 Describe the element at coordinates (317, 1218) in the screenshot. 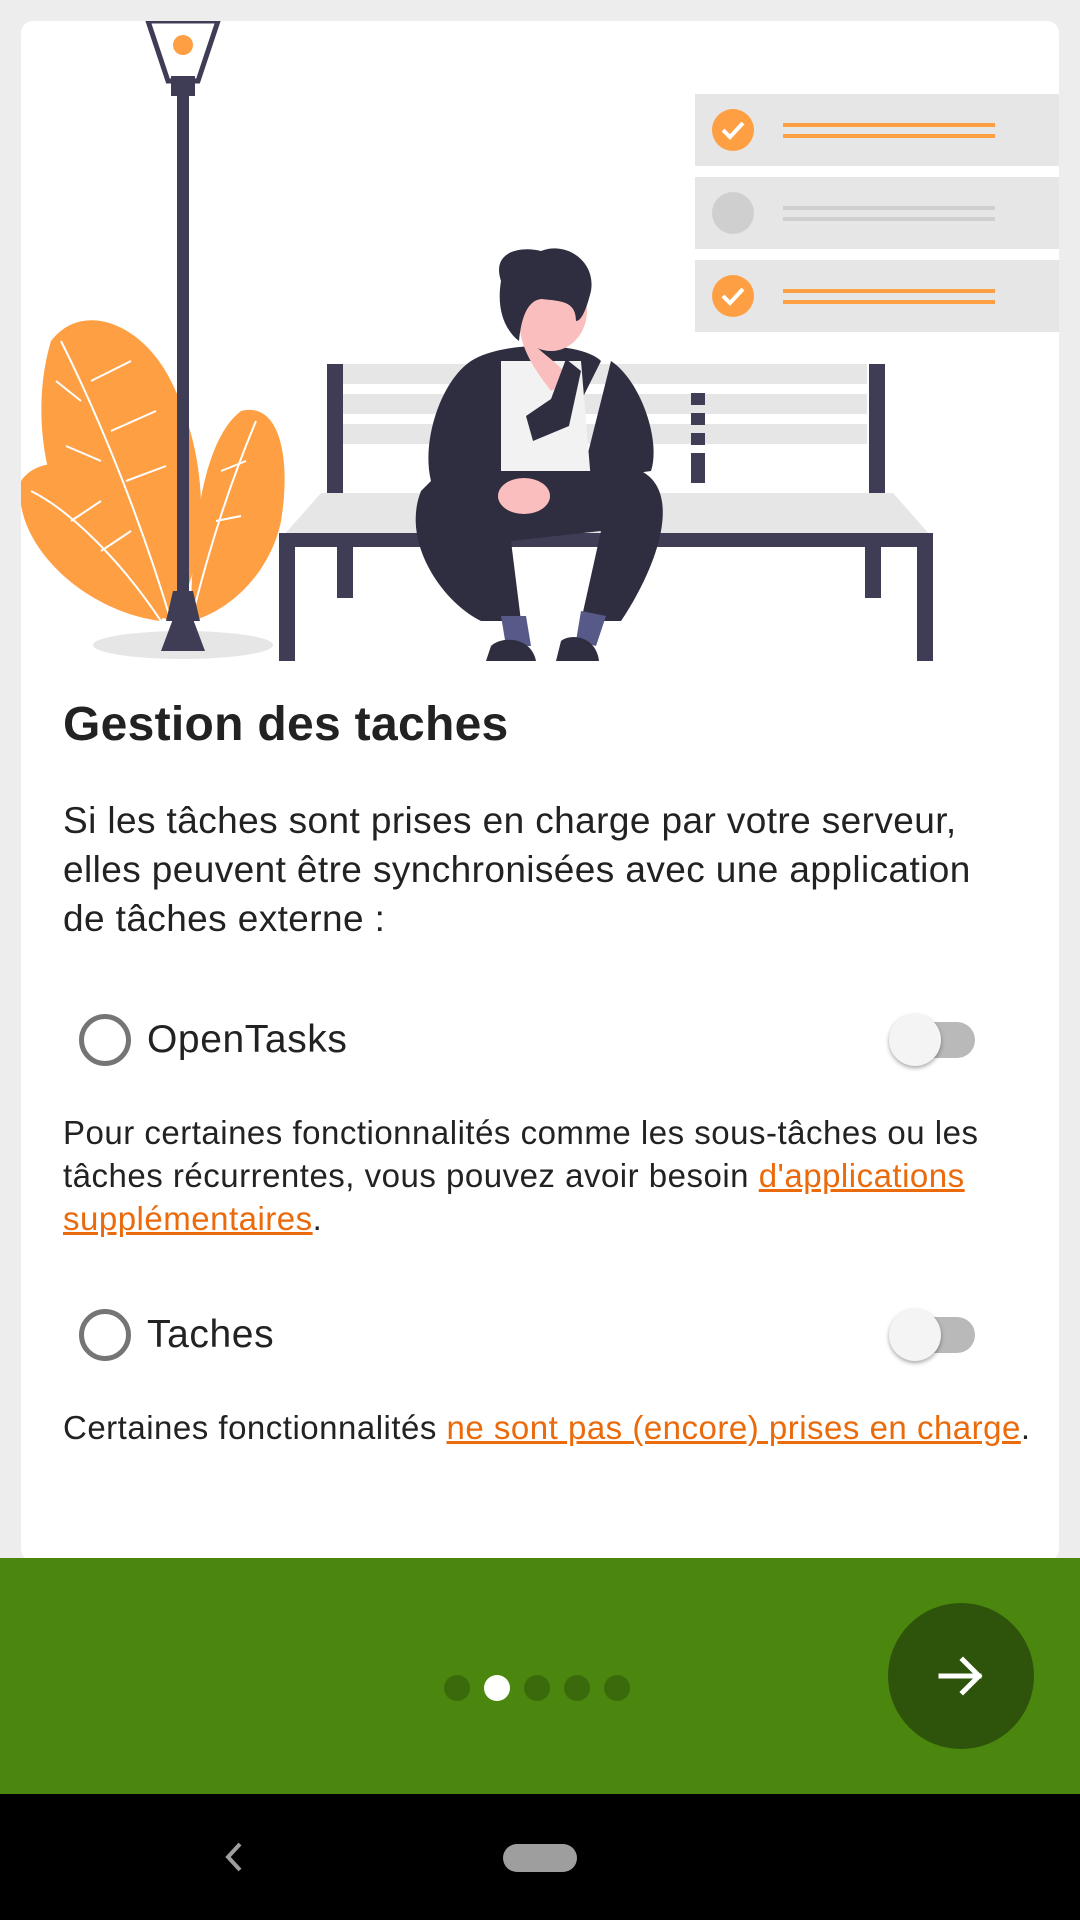

I see `opentasks-note-end: .` at that location.